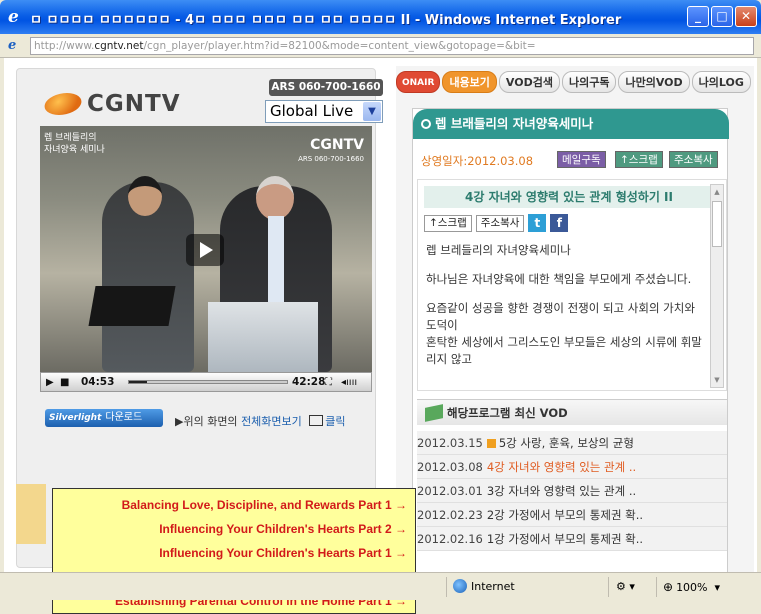  Describe the element at coordinates (717, 286) in the screenshot. I see `description-scrollbar: ▲ ▼` at that location.